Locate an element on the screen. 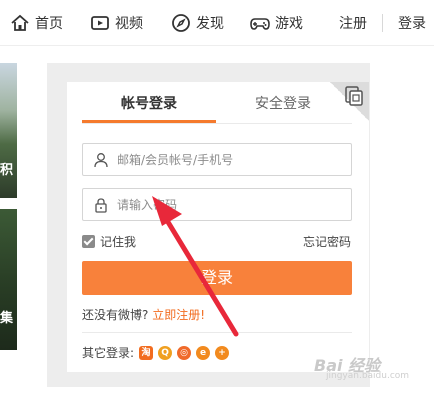 This screenshot has width=434, height=396. nav-login-label: 登录 is located at coordinates (412, 24).